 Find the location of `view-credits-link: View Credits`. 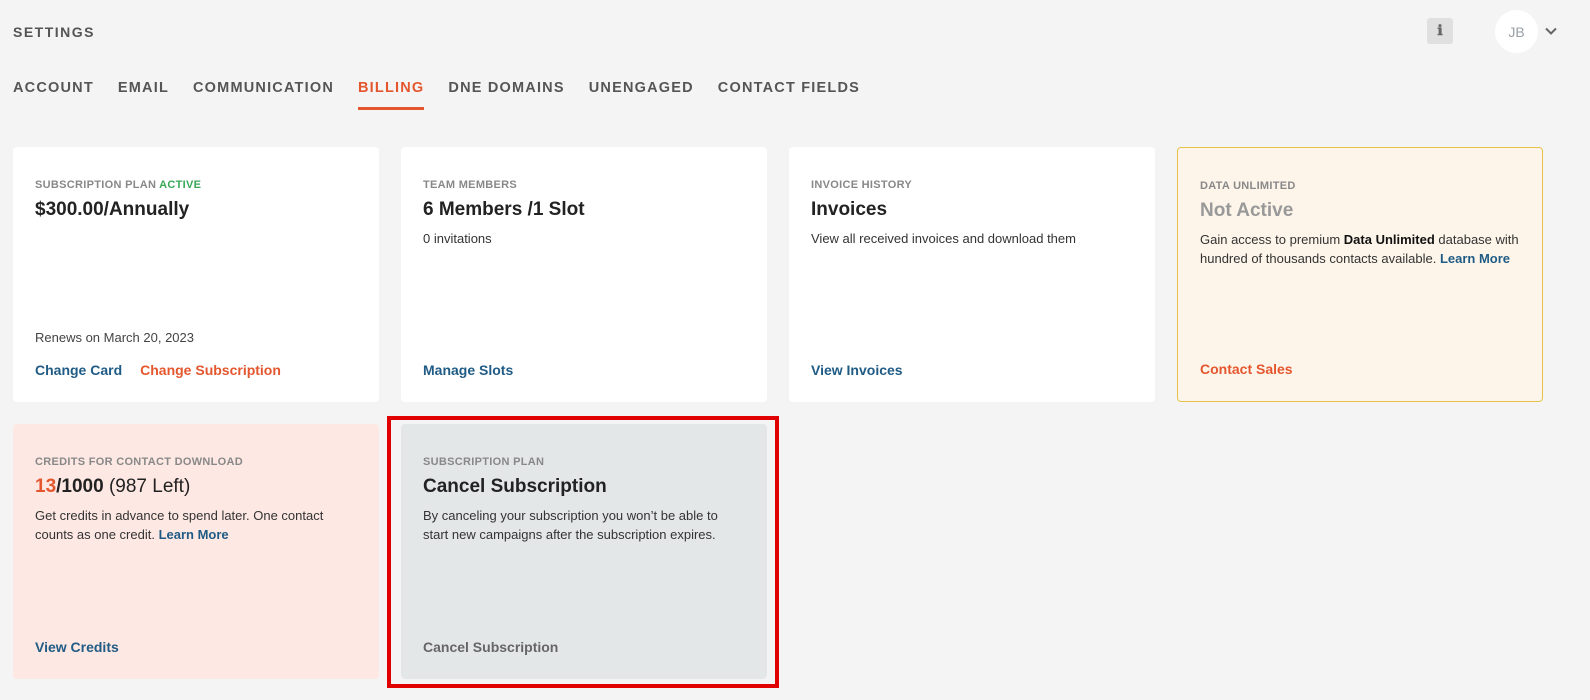

view-credits-link: View Credits is located at coordinates (77, 647).